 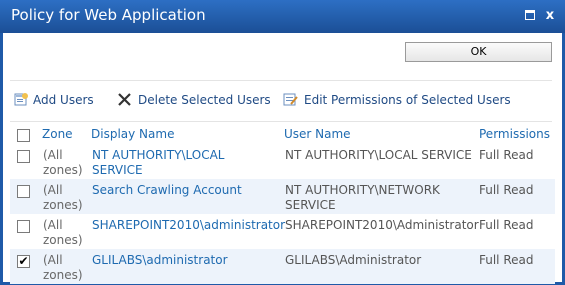 What do you see at coordinates (317, 134) in the screenshot?
I see `column-header-user-name: User Name` at bounding box center [317, 134].